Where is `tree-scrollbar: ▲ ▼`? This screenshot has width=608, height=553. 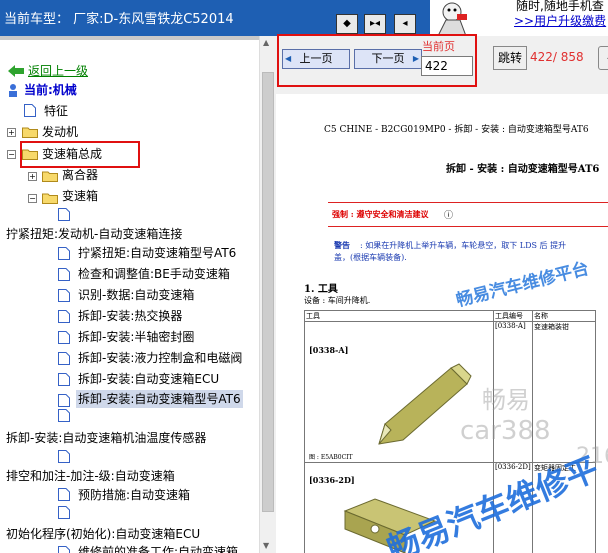
tree-scrollbar: ▲ ▼ is located at coordinates (267, 294).